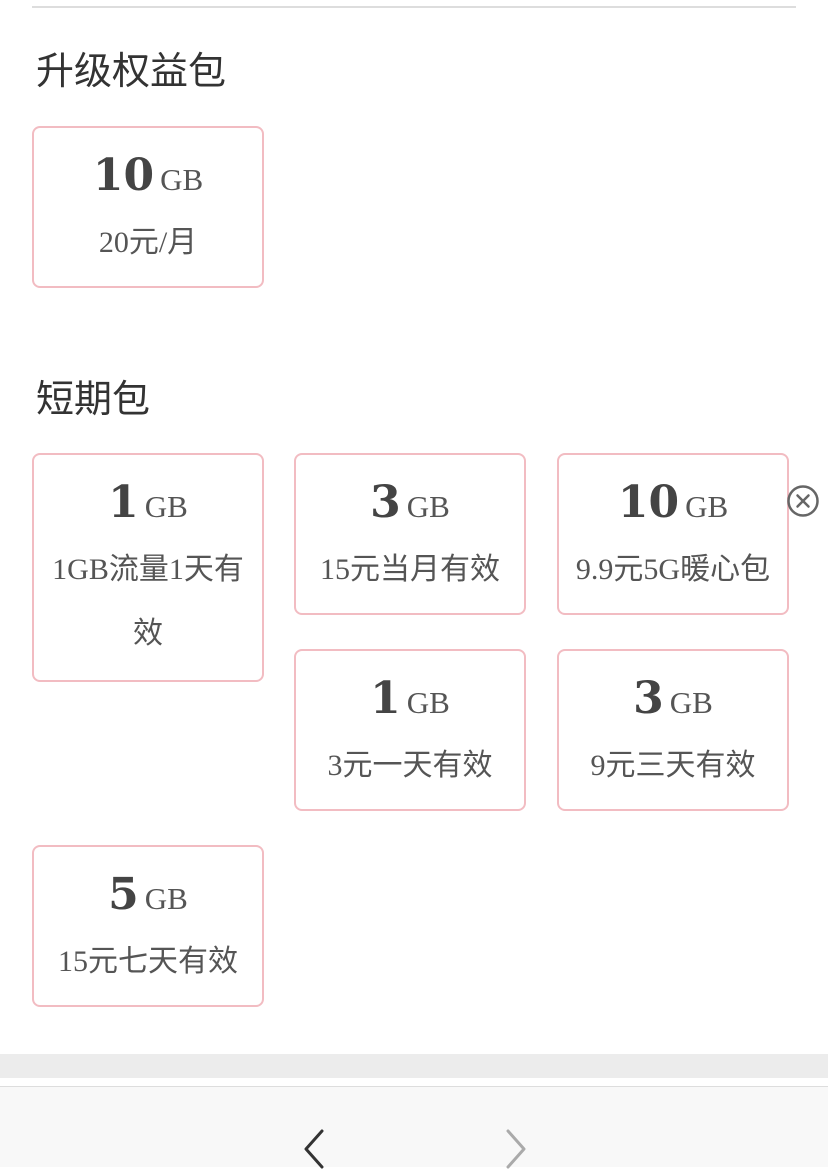 The height and width of the screenshot is (1175, 828). I want to click on chevron-right-icon, so click(516, 1149).